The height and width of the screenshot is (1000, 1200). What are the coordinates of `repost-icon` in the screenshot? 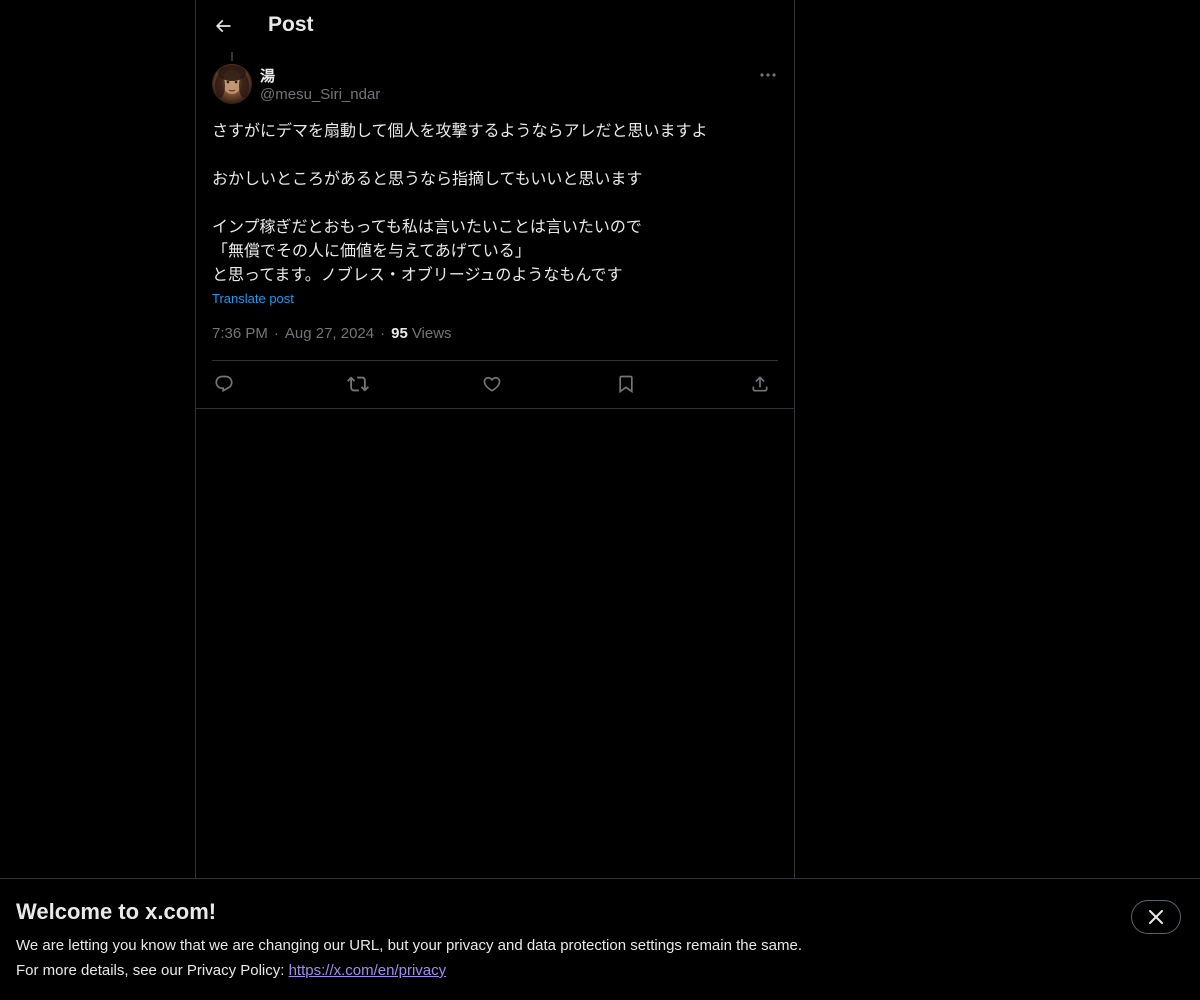 It's located at (358, 384).